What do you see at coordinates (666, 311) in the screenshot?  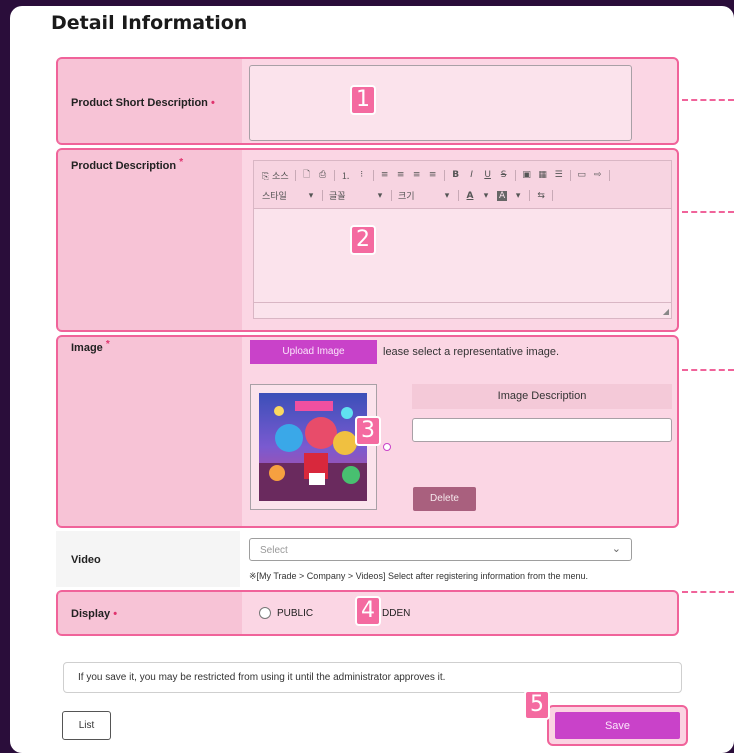 I see `resize-handle-icon: ◢` at bounding box center [666, 311].